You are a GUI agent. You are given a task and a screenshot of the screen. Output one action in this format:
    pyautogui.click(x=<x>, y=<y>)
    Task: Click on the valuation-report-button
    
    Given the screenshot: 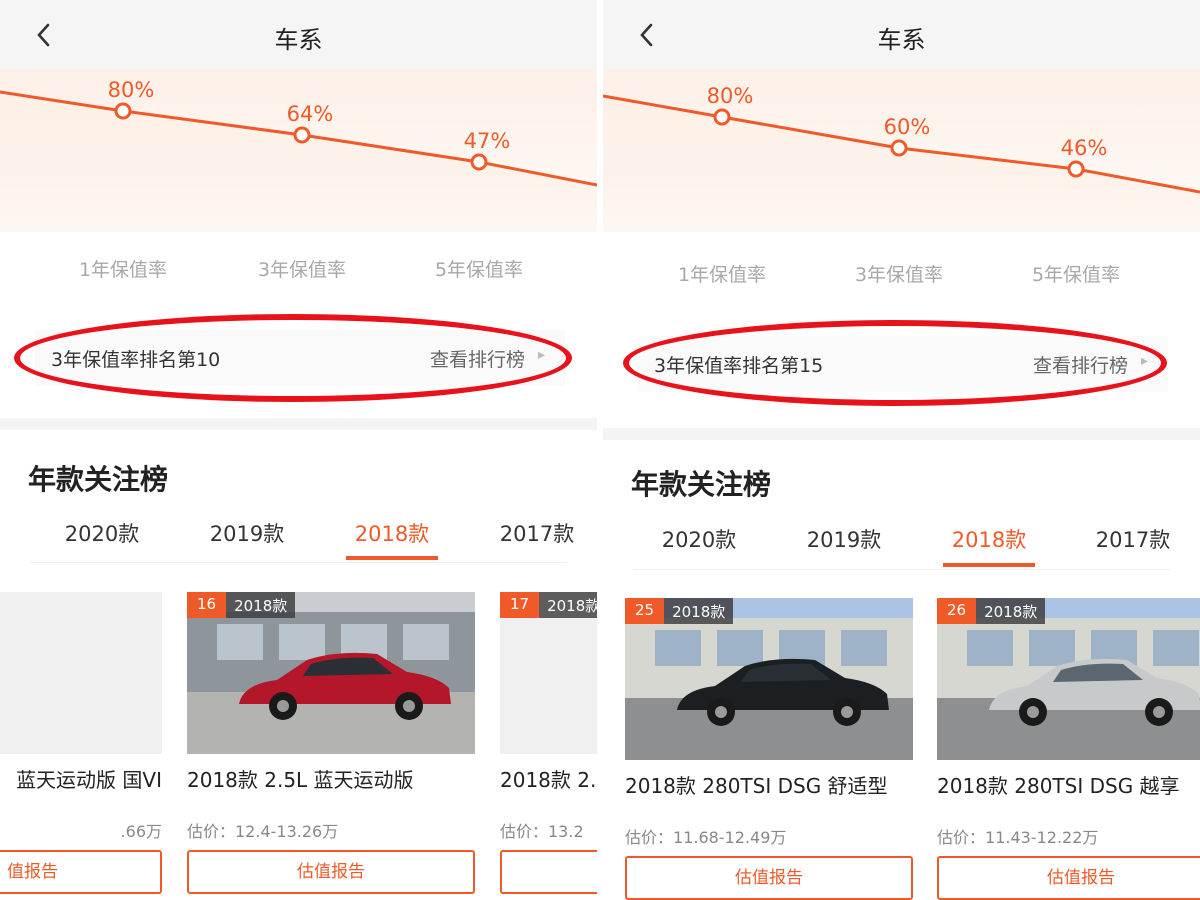 What is the action you would take?
    pyautogui.click(x=548, y=872)
    